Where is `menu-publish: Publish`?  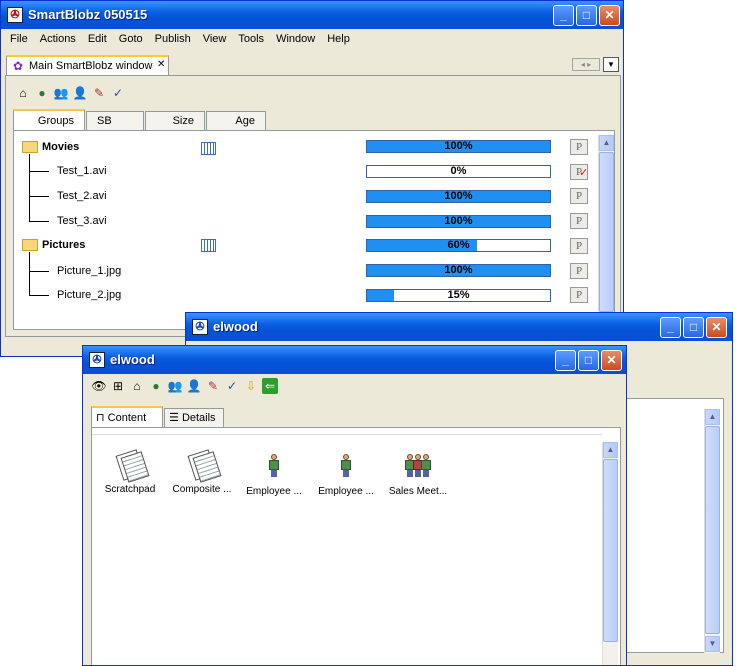
menu-publish: Publish is located at coordinates (173, 39).